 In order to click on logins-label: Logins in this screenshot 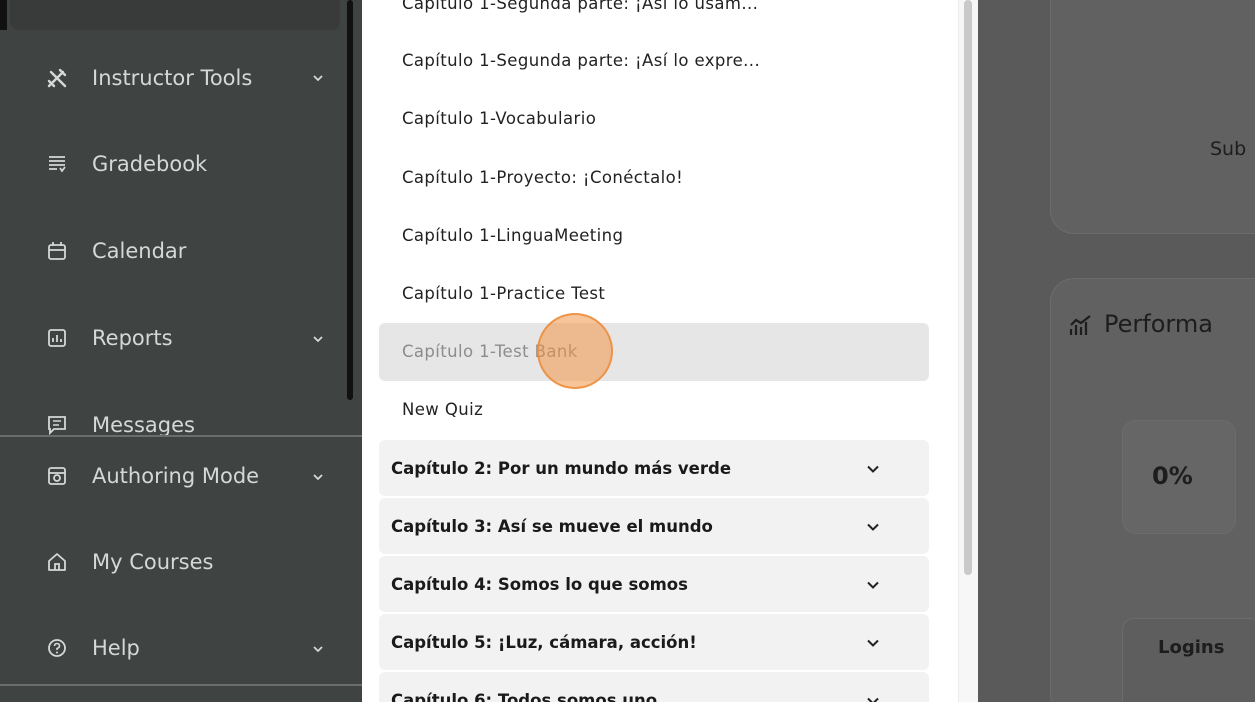, I will do `click(1191, 647)`.